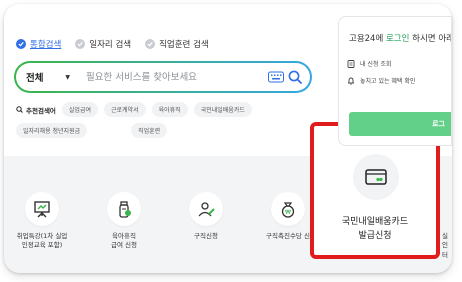  Describe the element at coordinates (124, 209) in the screenshot. I see `baby-bottle-icon` at that location.